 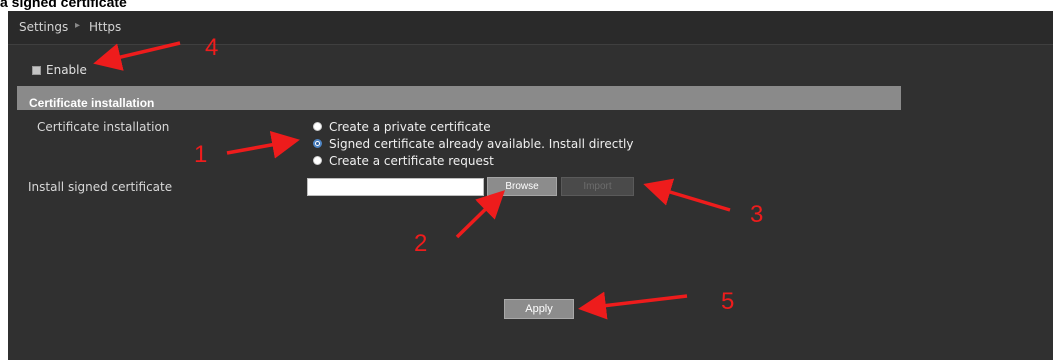 What do you see at coordinates (105, 27) in the screenshot?
I see `breadcrumb-https: Https` at bounding box center [105, 27].